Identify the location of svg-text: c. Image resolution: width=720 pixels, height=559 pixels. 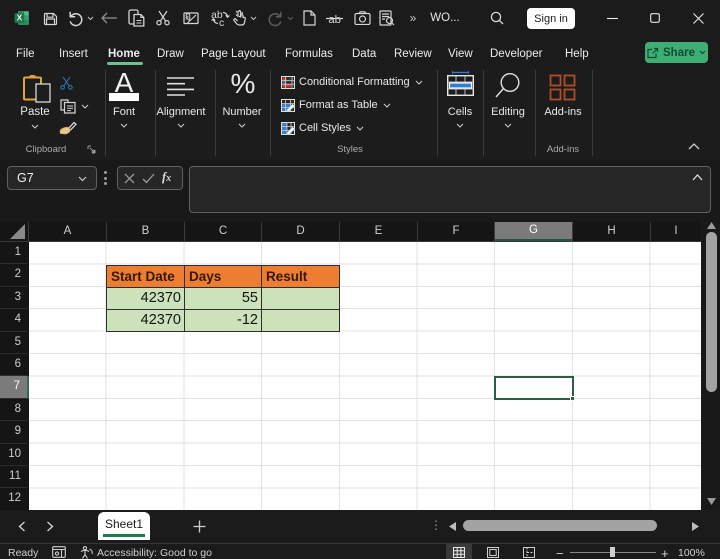
(221, 22).